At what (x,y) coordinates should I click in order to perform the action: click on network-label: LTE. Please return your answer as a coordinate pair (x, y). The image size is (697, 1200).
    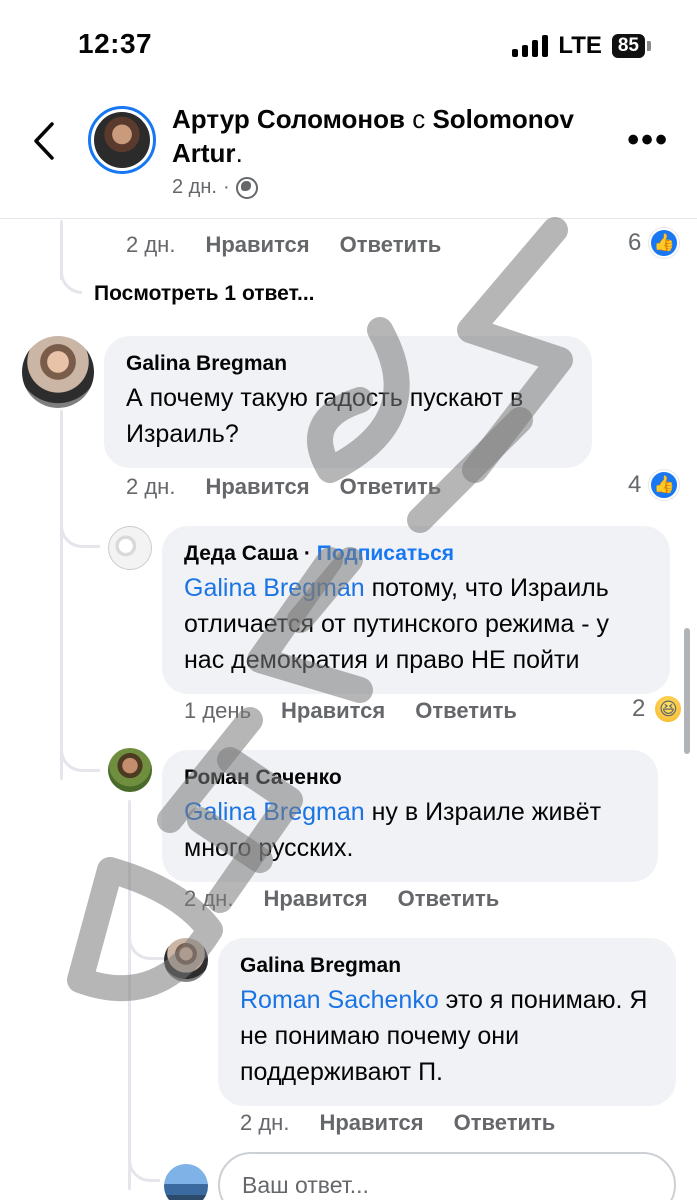
    Looking at the image, I should click on (580, 45).